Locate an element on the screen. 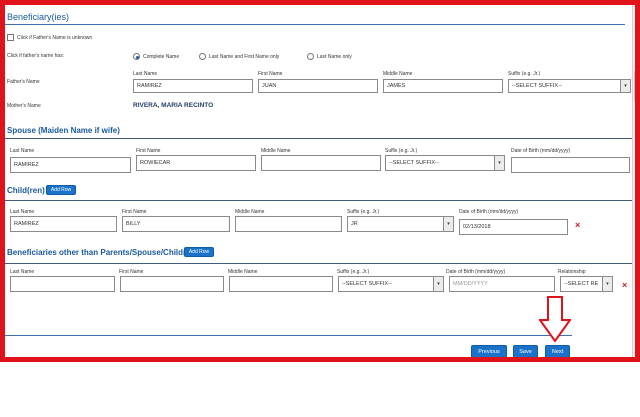 This screenshot has width=640, height=417. child-first-name-label: First Name is located at coordinates (134, 212).